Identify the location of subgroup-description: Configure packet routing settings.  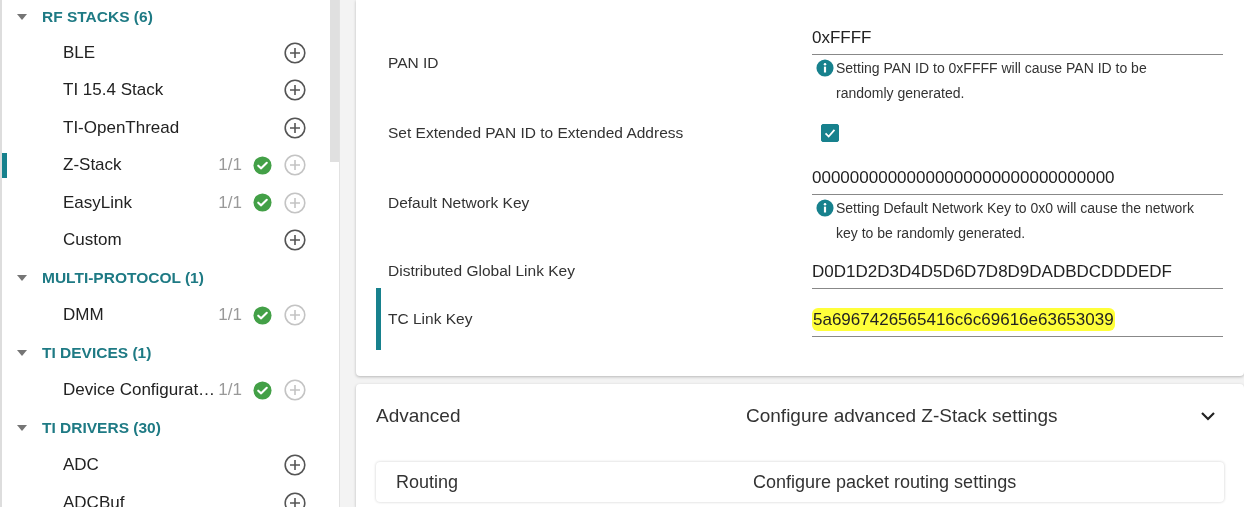
(885, 482).